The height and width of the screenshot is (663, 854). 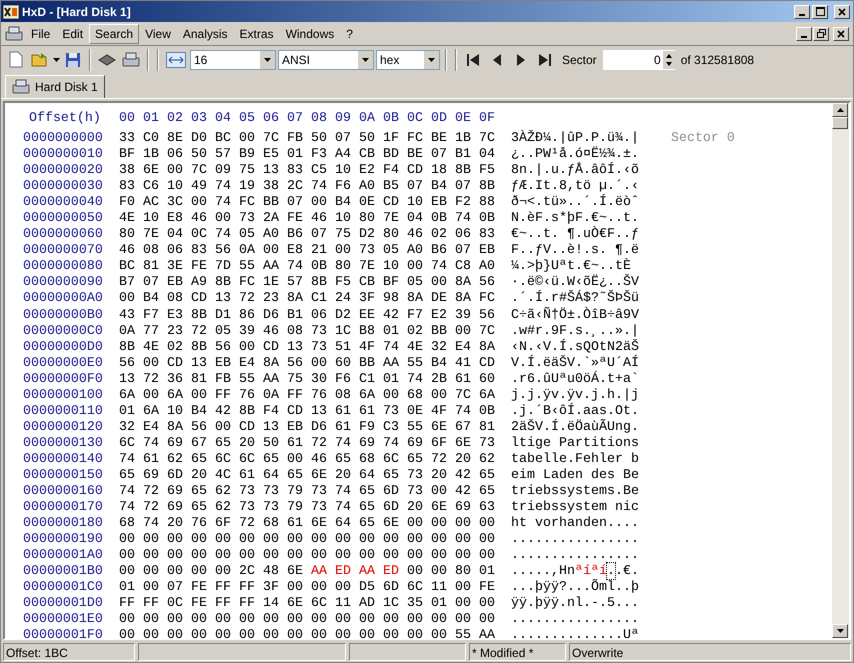 What do you see at coordinates (531, 442) in the screenshot?
I see `text-char: i` at bounding box center [531, 442].